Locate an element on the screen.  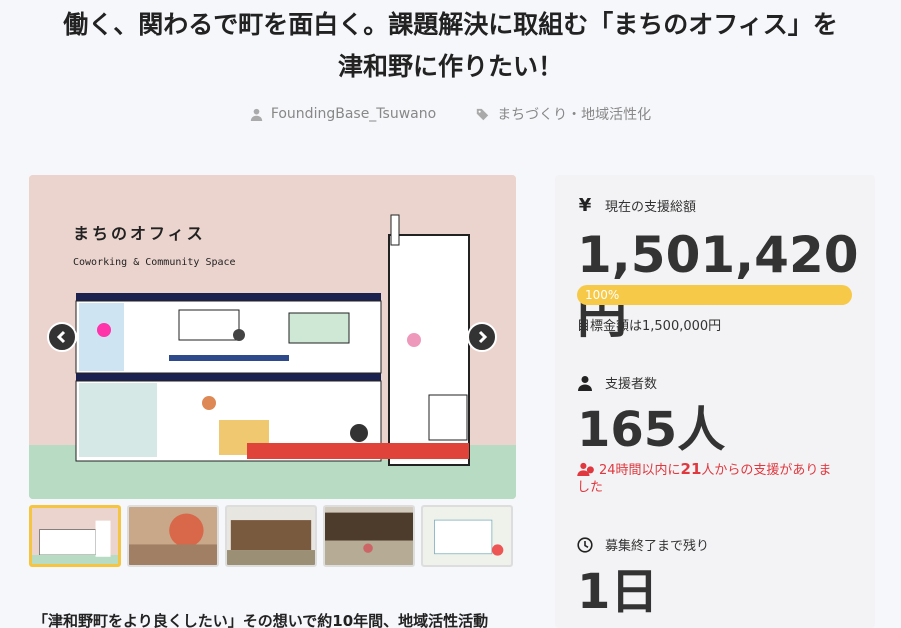
thumbnail-strip is located at coordinates (271, 536).